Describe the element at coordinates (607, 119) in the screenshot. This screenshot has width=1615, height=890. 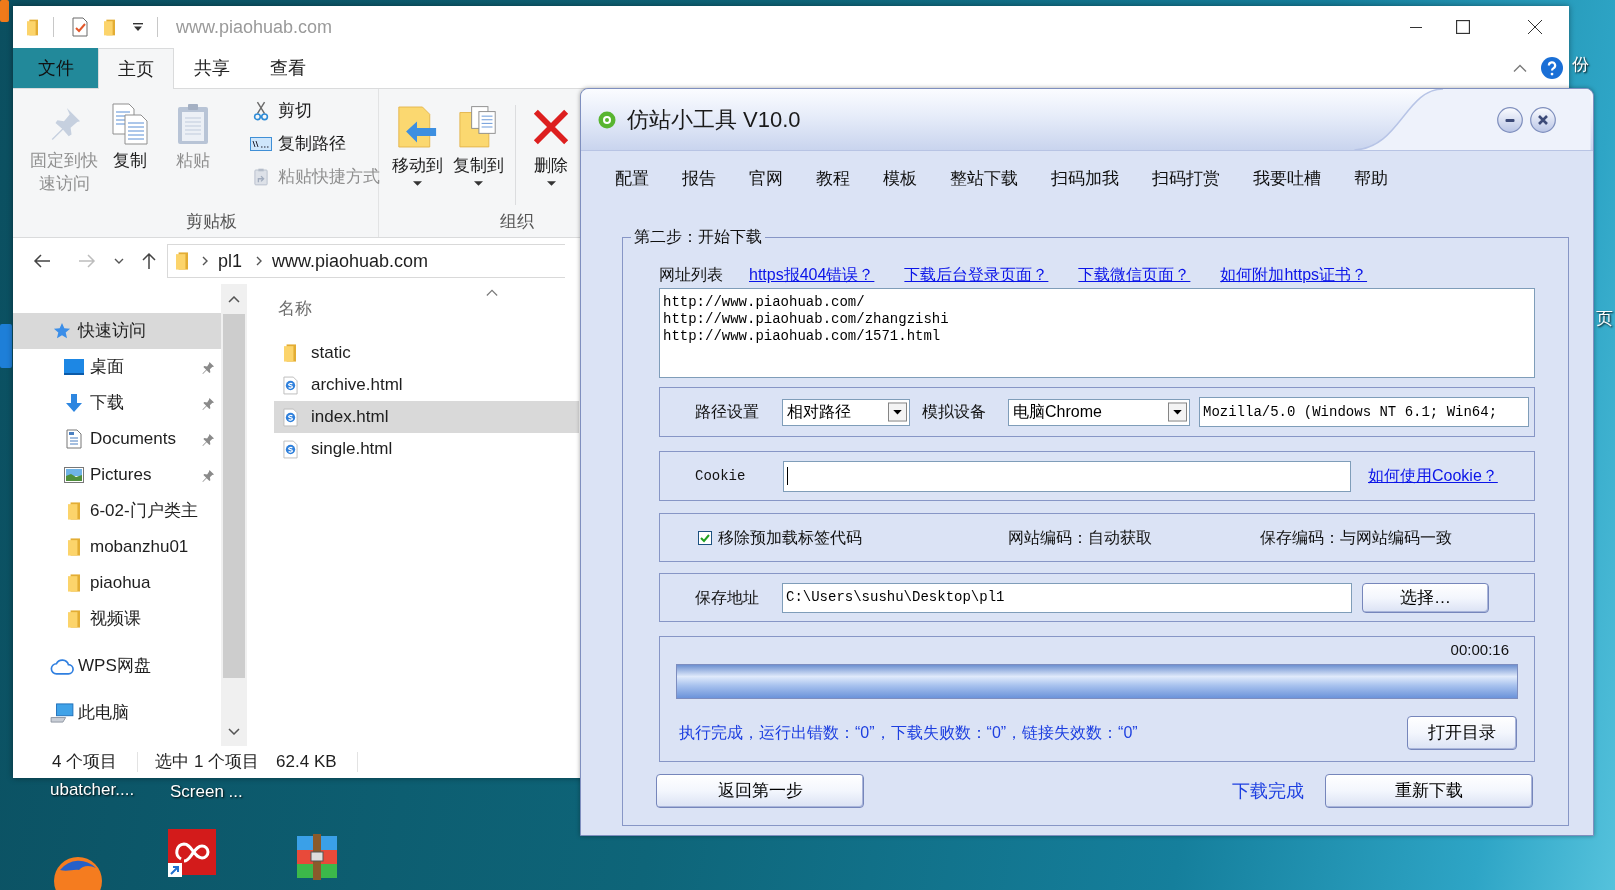
I see `app-icon` at that location.